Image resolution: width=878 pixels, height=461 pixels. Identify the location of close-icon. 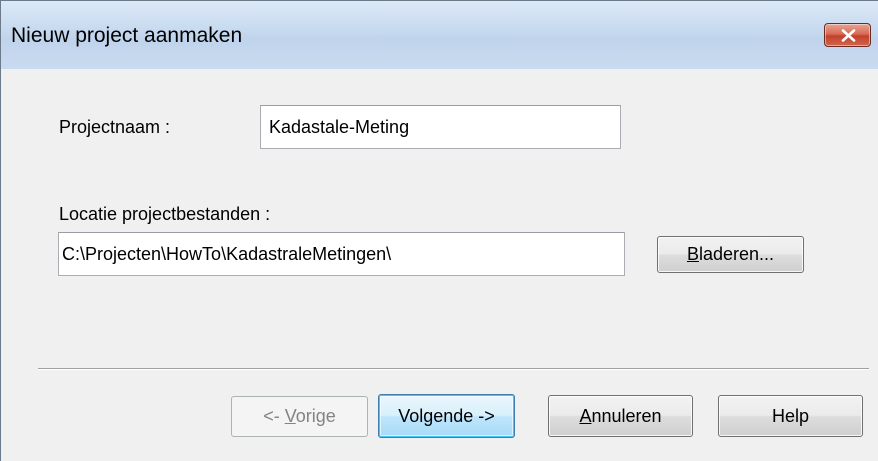
(848, 35).